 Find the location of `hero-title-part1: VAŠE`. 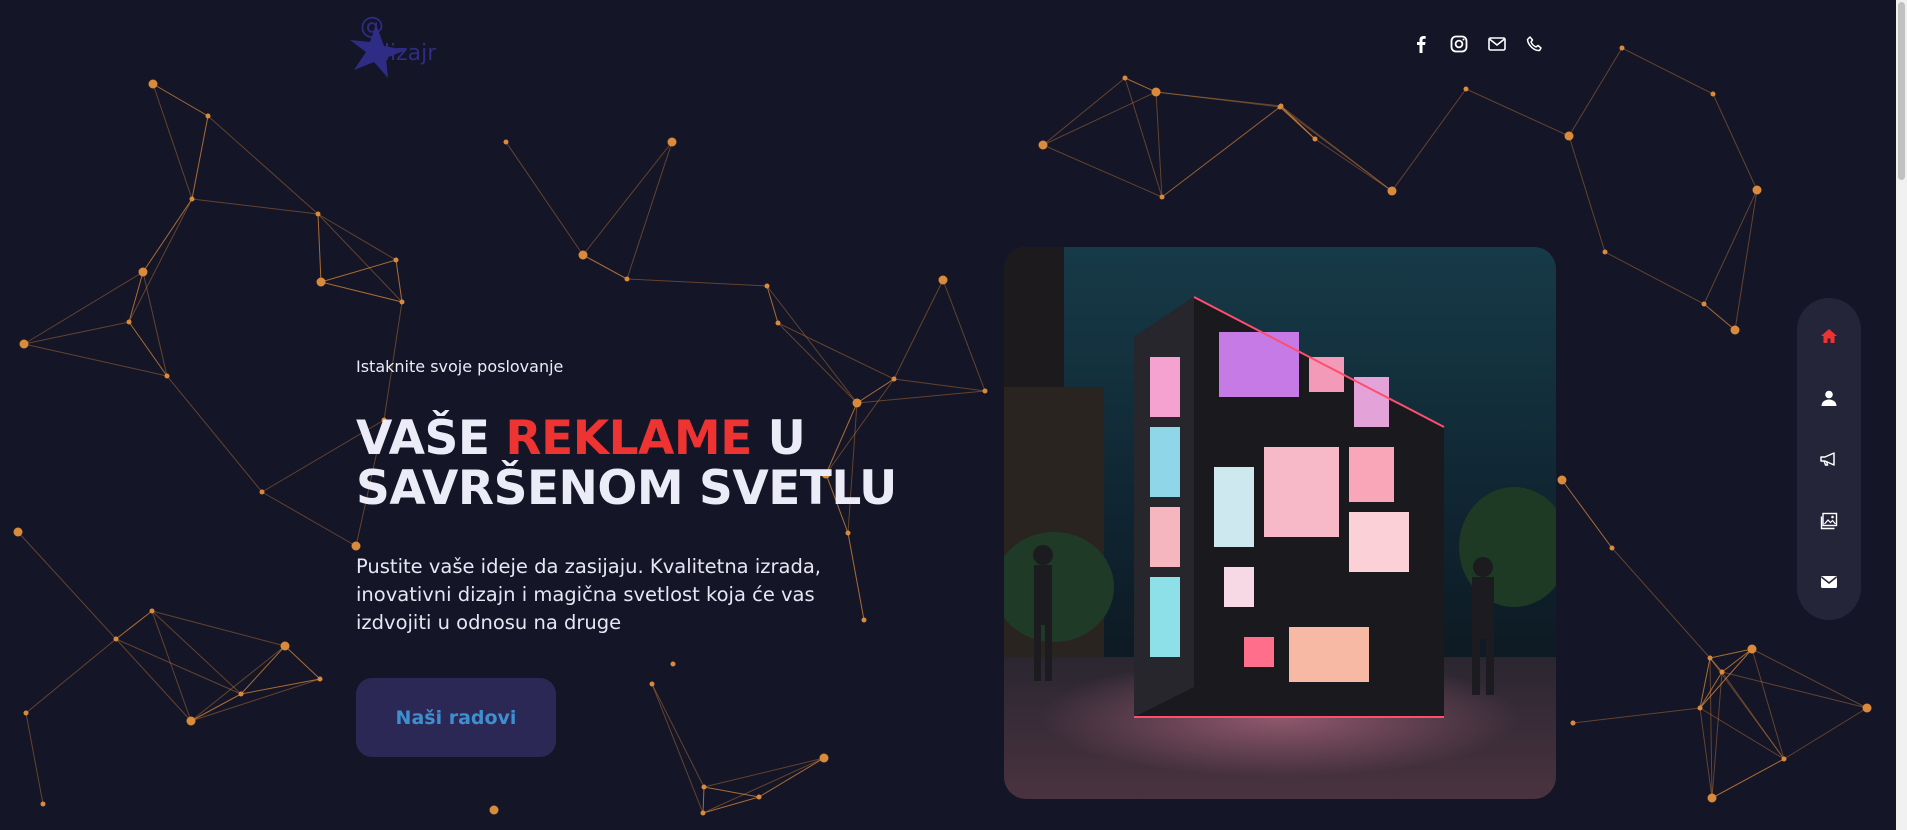

hero-title-part1: VAŠE is located at coordinates (431, 438).